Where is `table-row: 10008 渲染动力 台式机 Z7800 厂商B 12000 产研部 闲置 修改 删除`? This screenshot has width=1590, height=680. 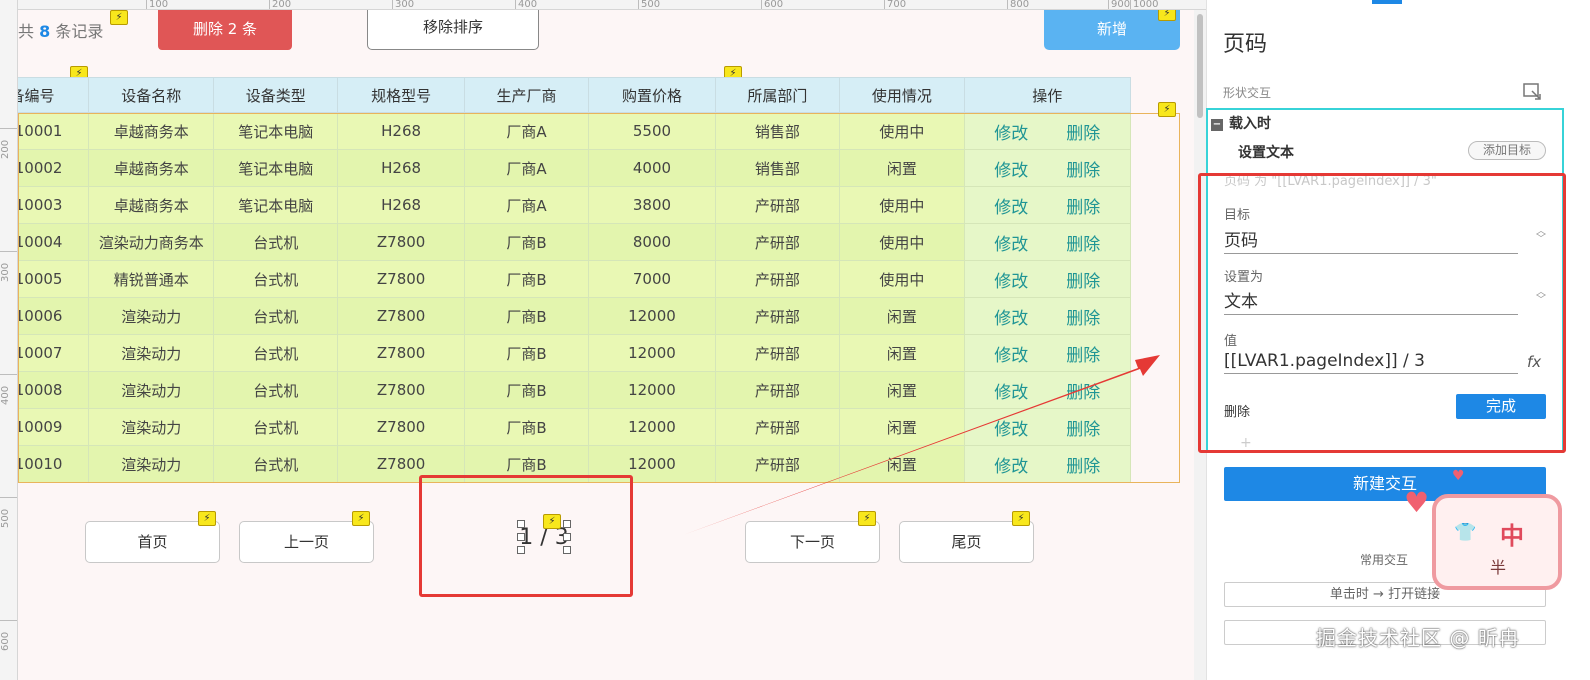
table-row: 10008 渲染动力 台式机 Z7800 厂商B 12000 产研部 闲置 修改 删除 is located at coordinates (575, 390).